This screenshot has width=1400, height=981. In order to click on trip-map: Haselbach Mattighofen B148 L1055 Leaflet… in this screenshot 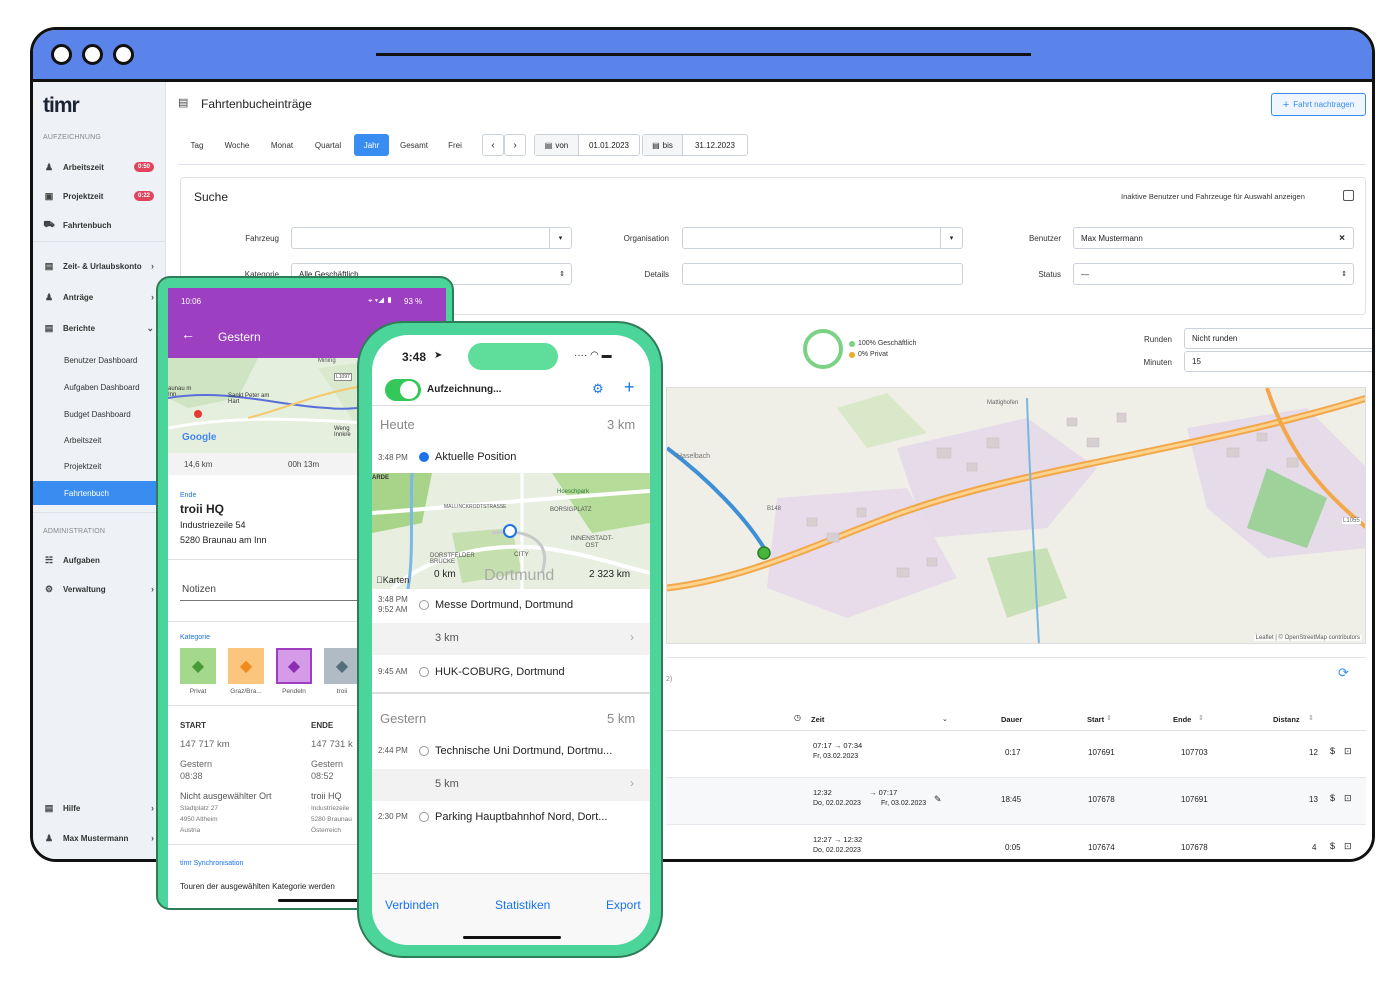, I will do `click(1016, 515)`.